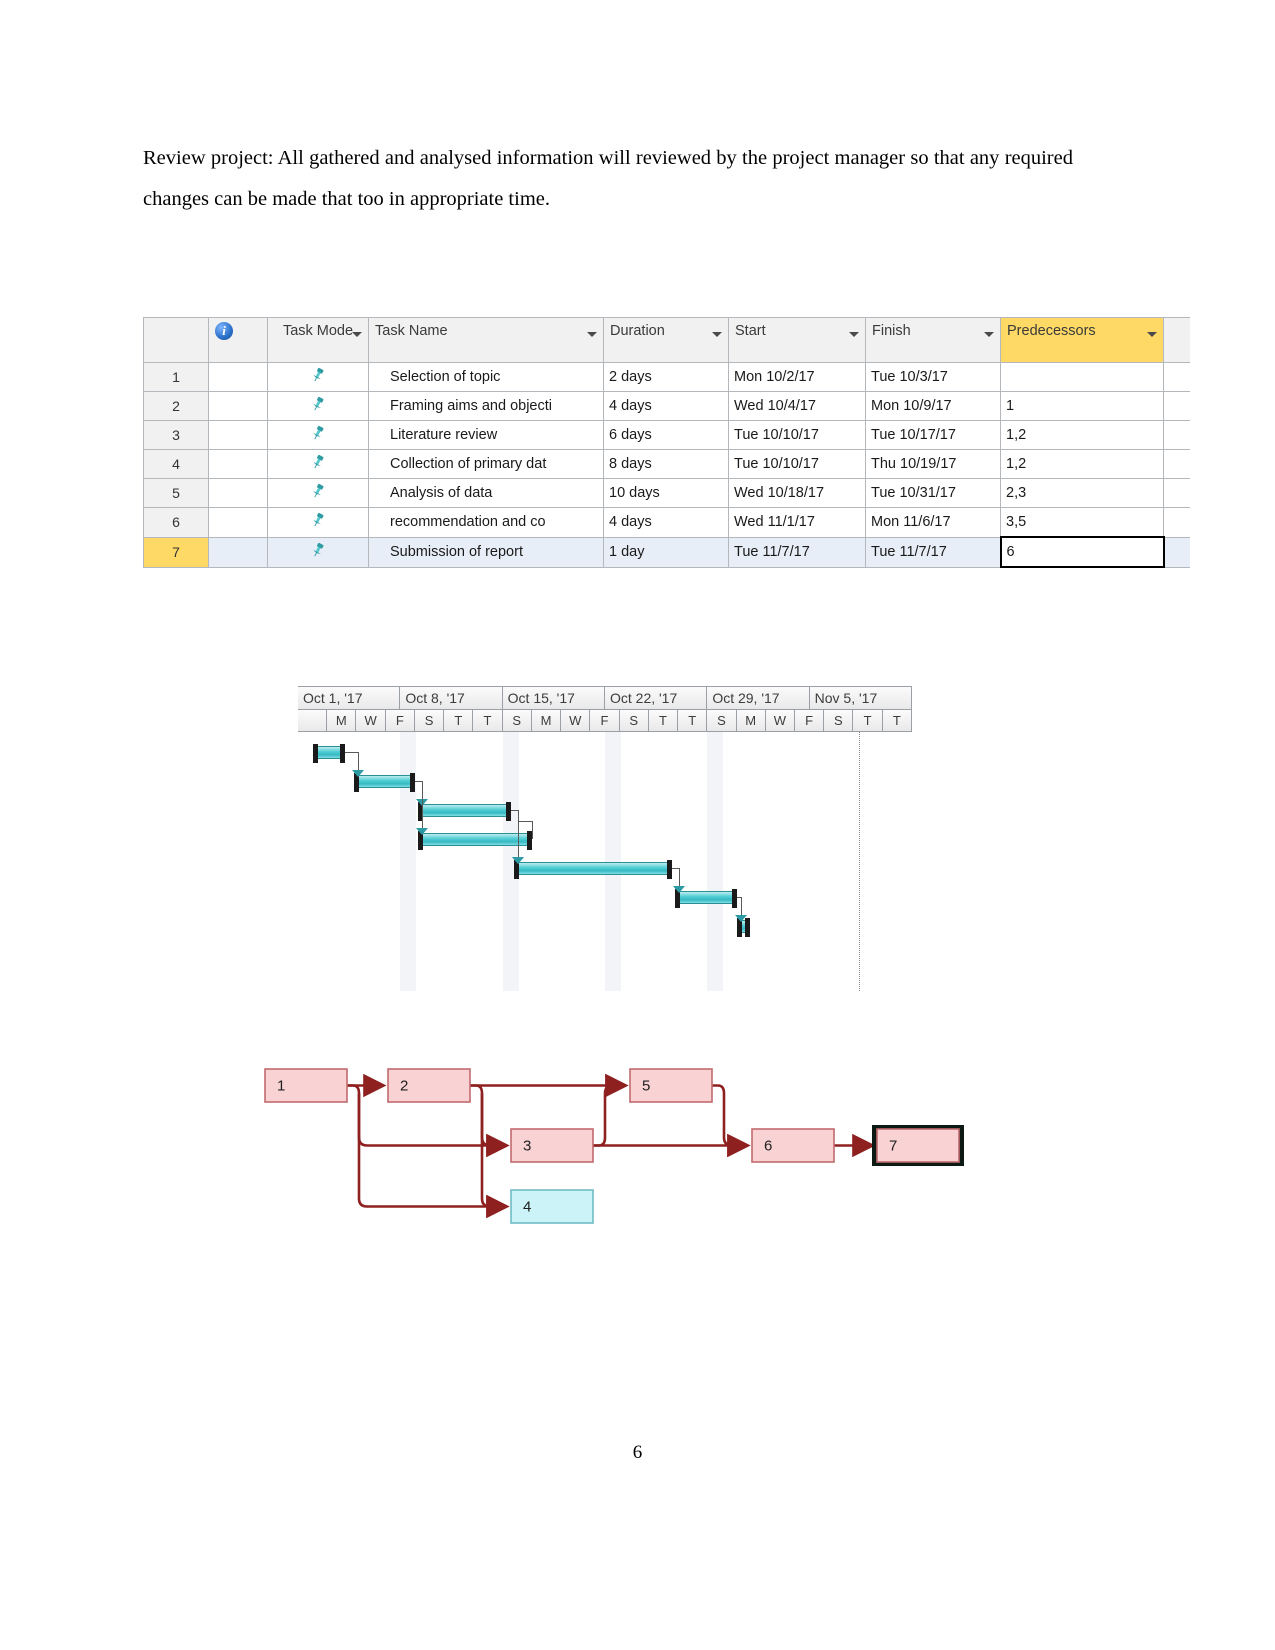  Describe the element at coordinates (1176, 340) in the screenshot. I see `column-header-overflow` at that location.